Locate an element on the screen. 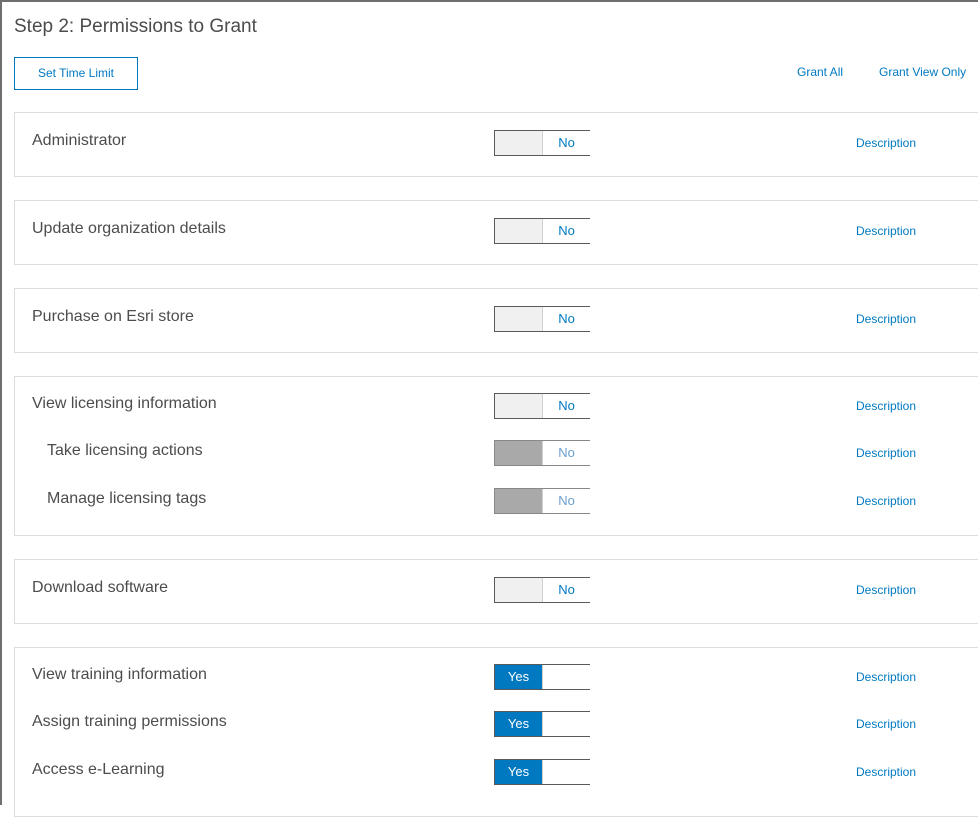  permission-label: View training information is located at coordinates (119, 674).